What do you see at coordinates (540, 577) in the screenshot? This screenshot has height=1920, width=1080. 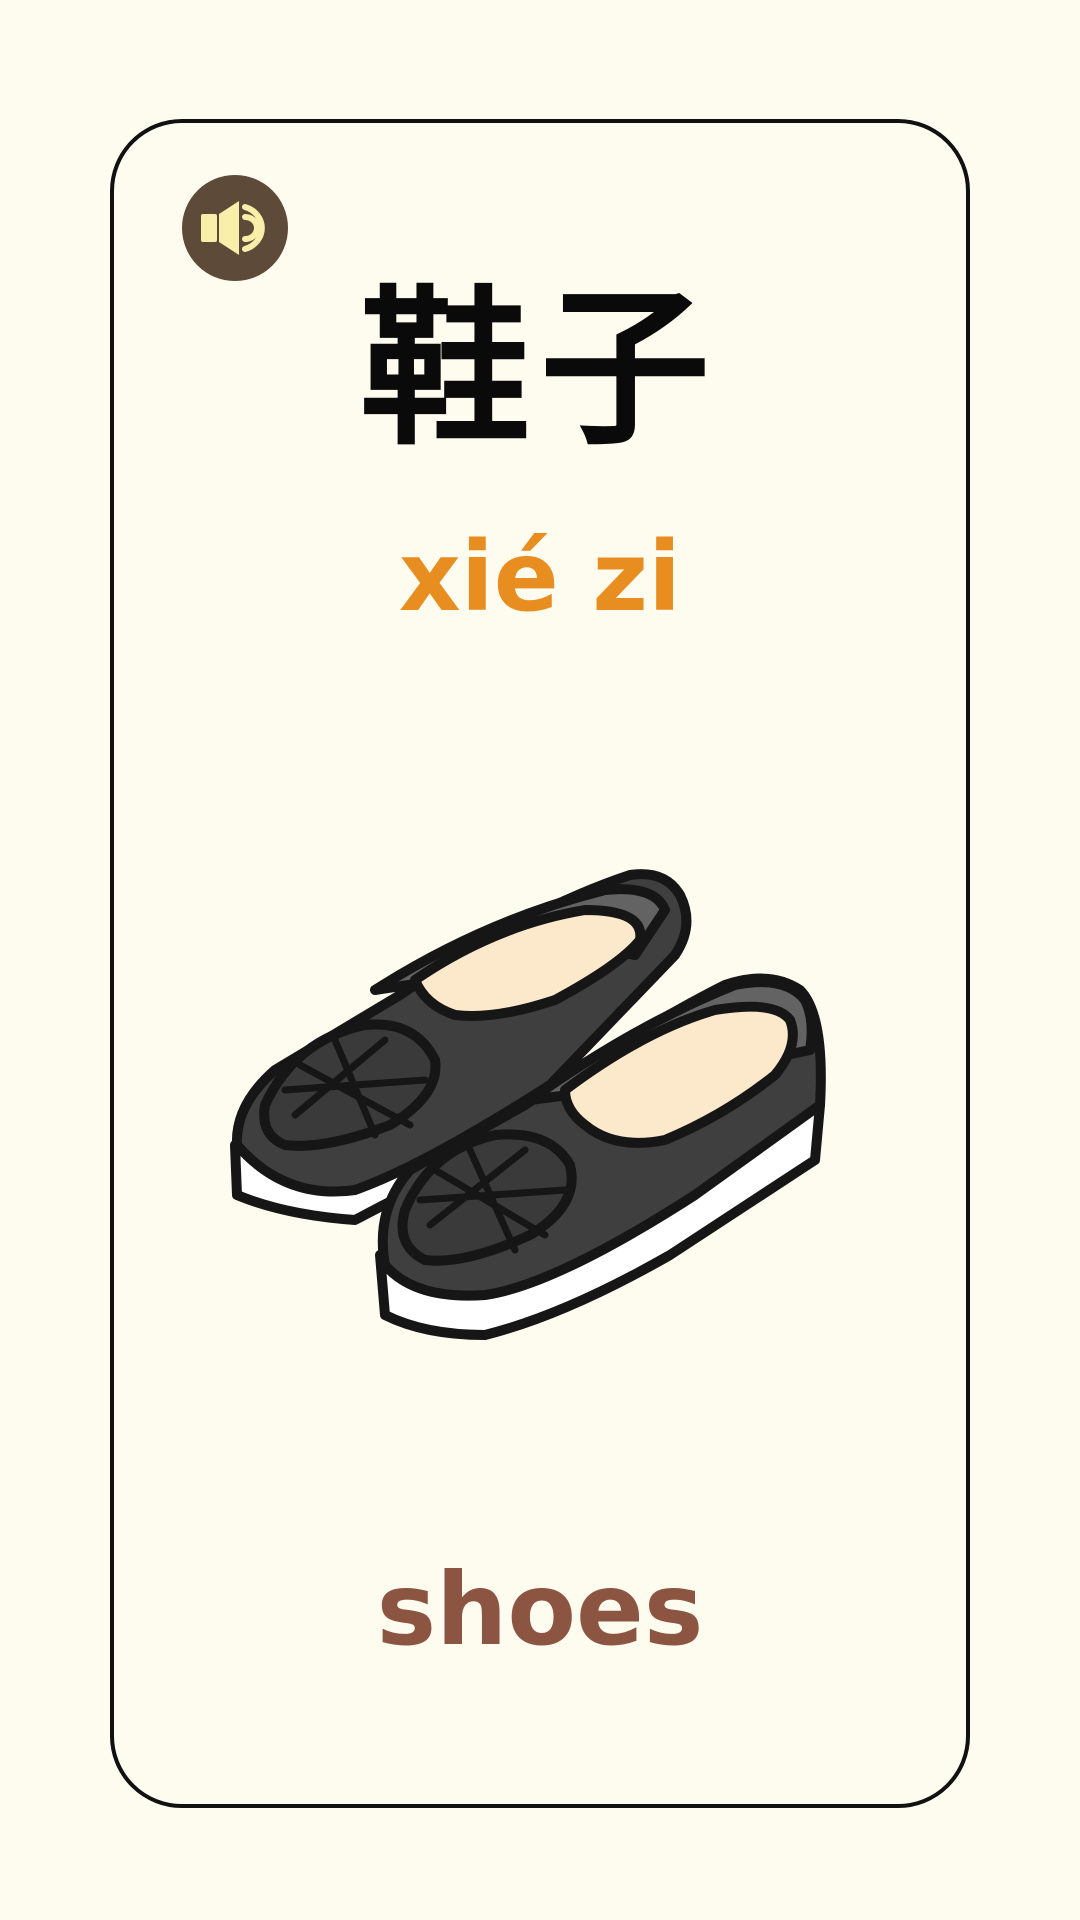 I see `pinyin-text: xié zi` at bounding box center [540, 577].